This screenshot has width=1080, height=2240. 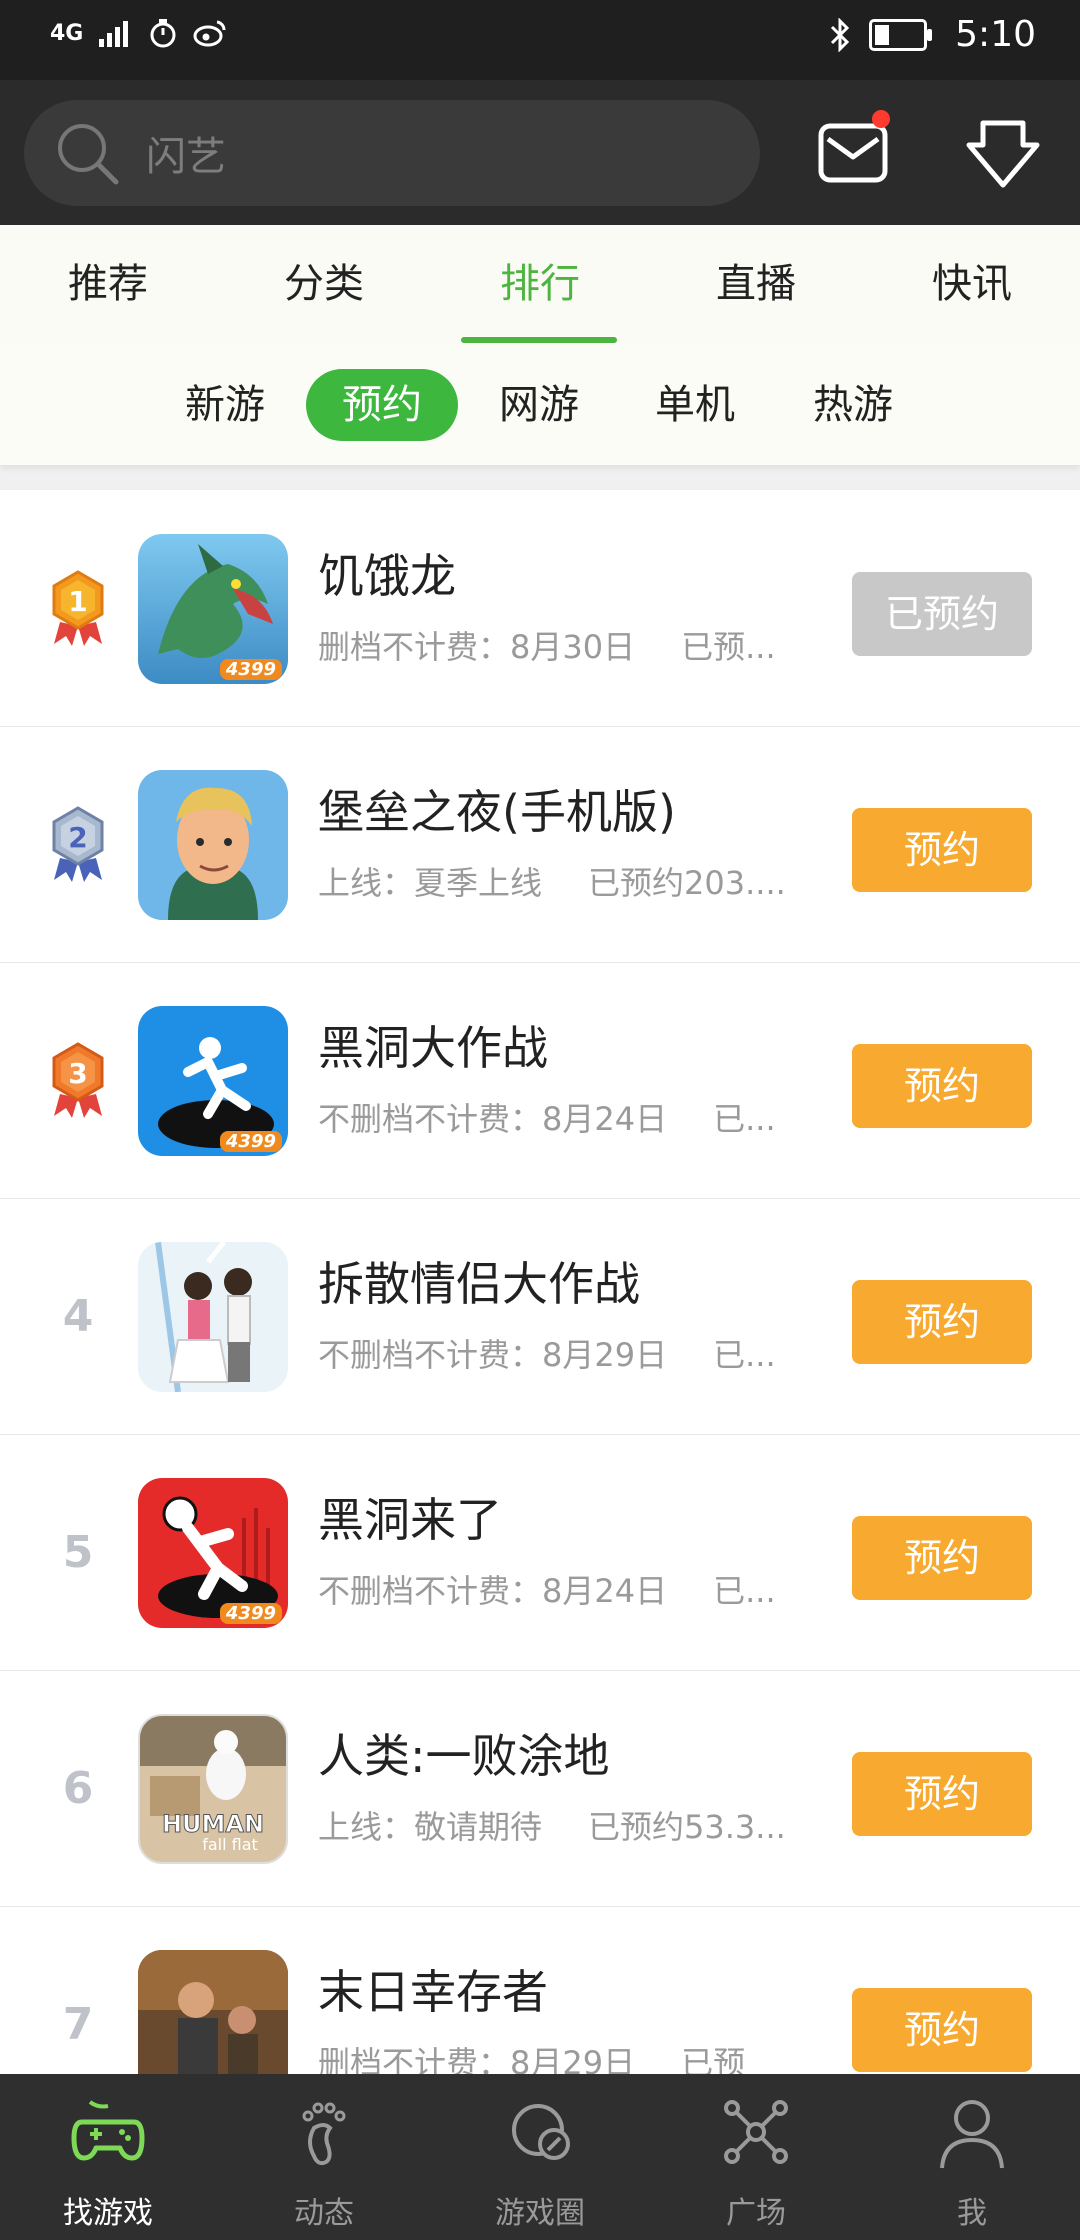 I want to click on sub-tabs: 新游 预约 网游 单机 热游, so click(x=540, y=404).